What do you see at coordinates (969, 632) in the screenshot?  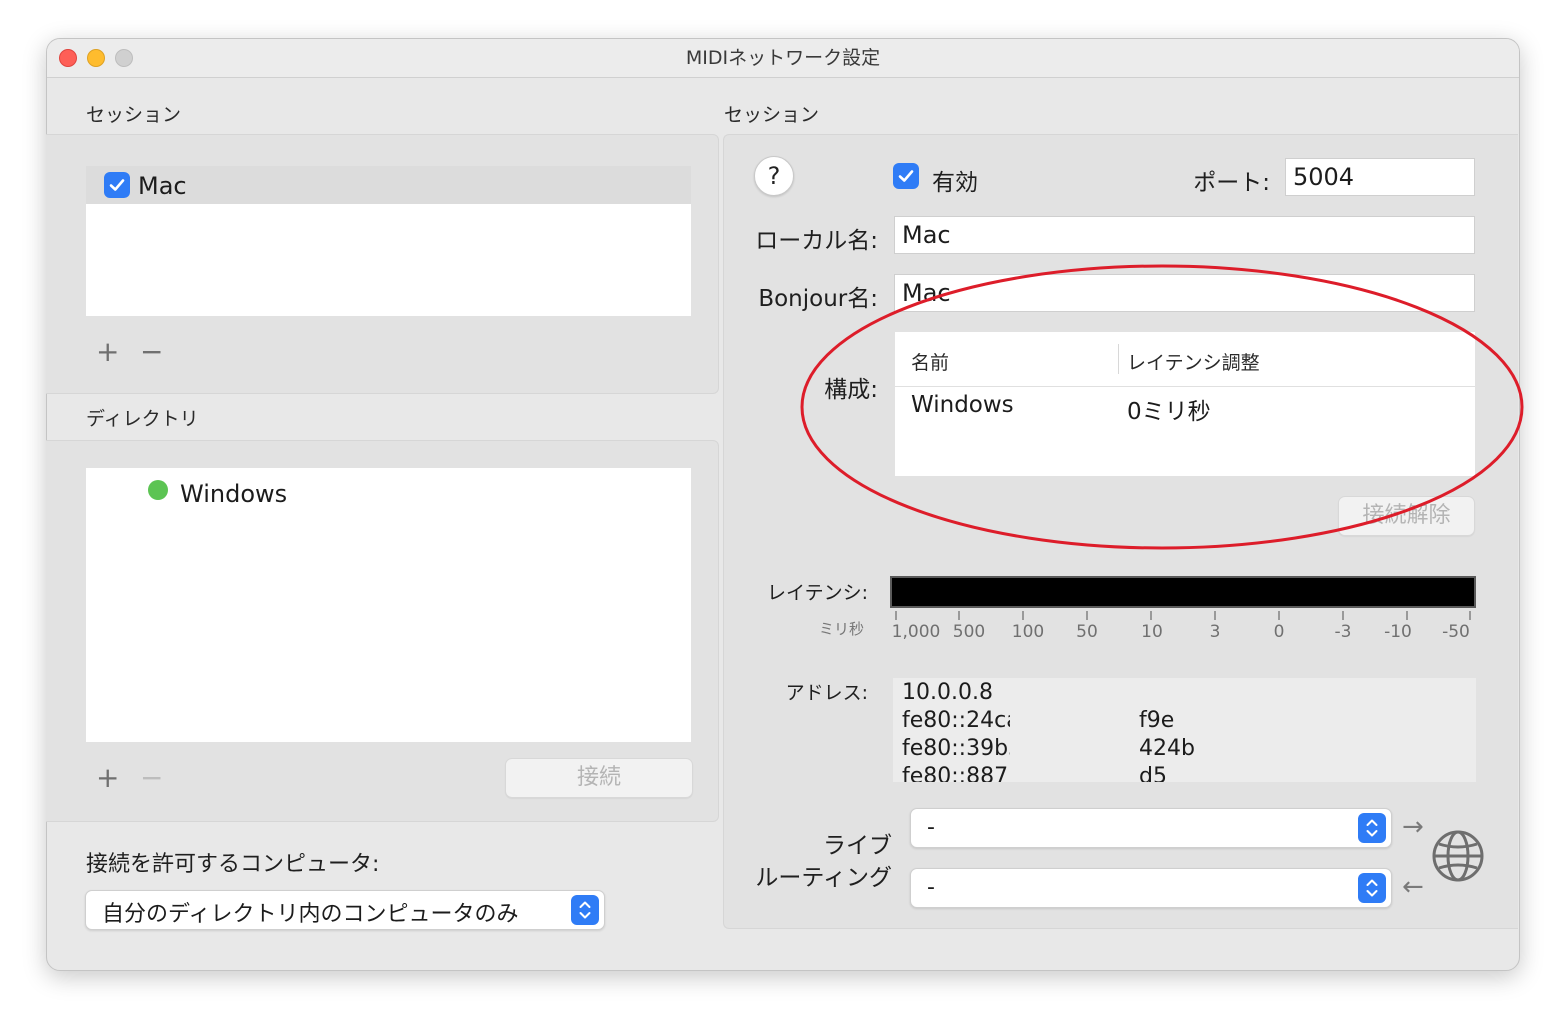 I see `latency-tick-label: 500` at bounding box center [969, 632].